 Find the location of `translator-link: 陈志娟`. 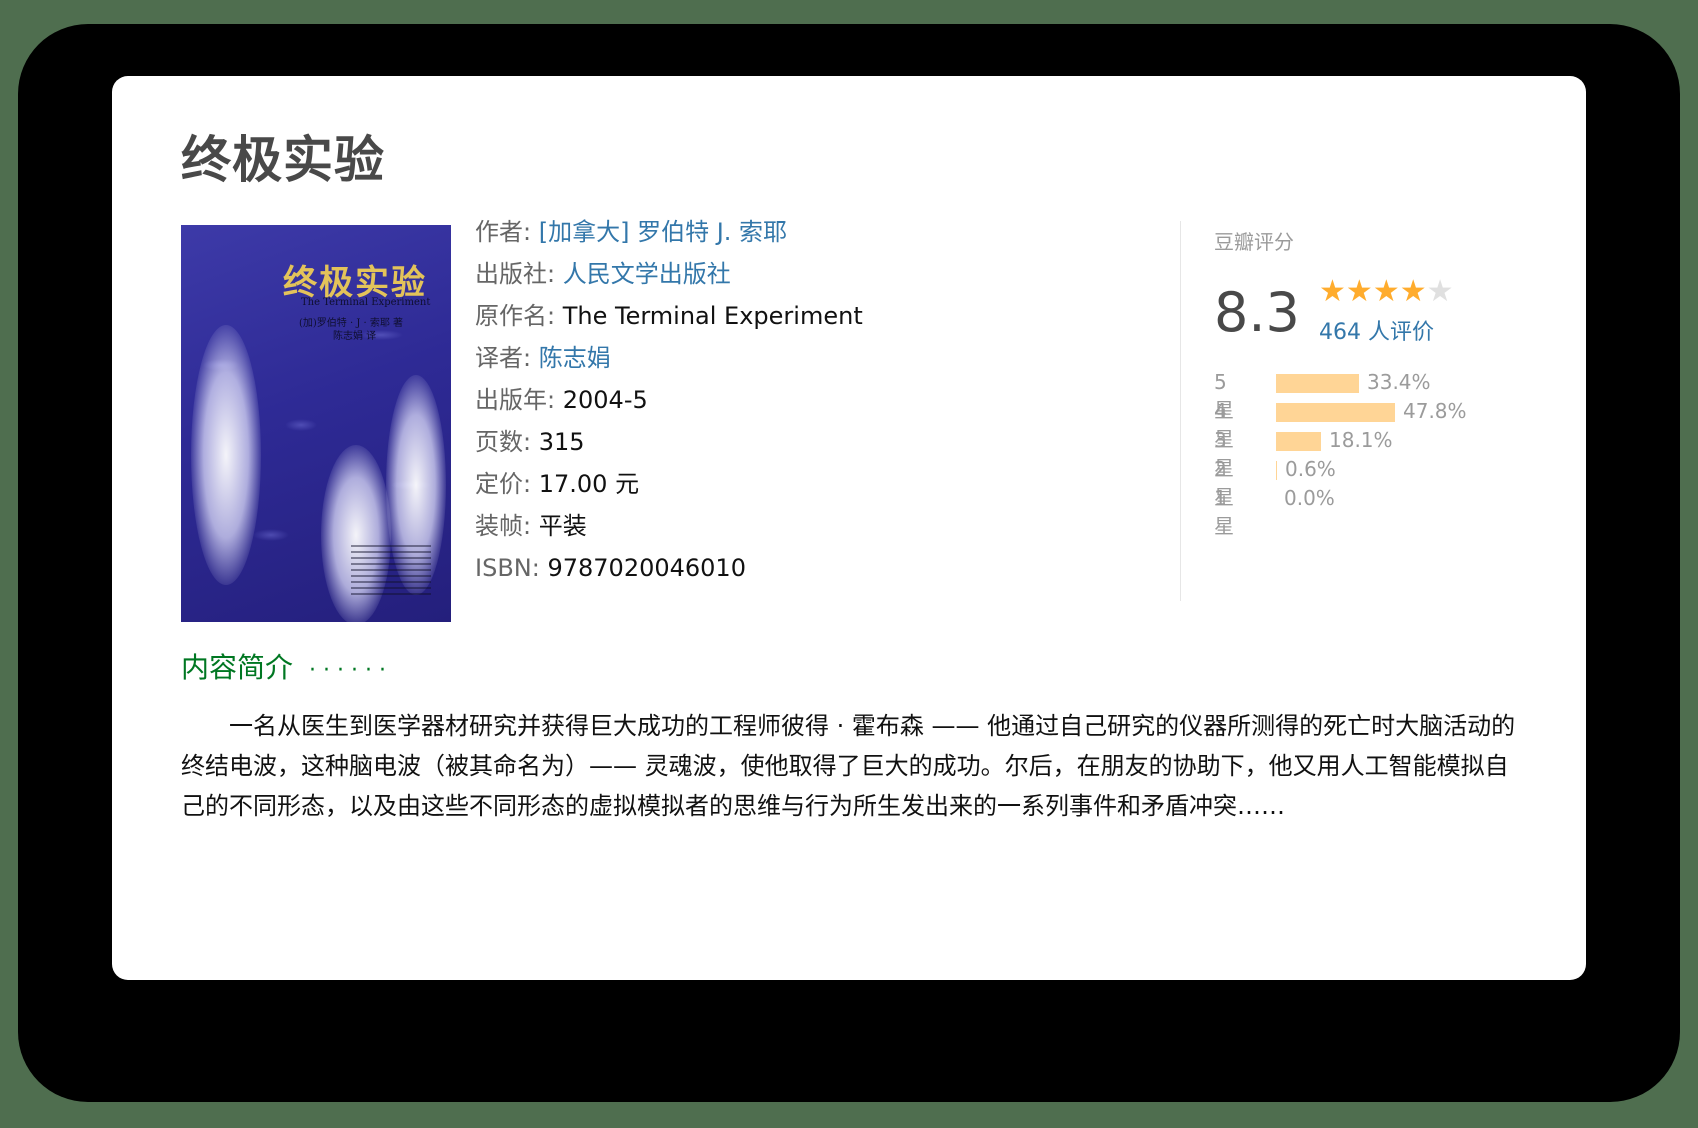

translator-link: 陈志娟 is located at coordinates (575, 358).